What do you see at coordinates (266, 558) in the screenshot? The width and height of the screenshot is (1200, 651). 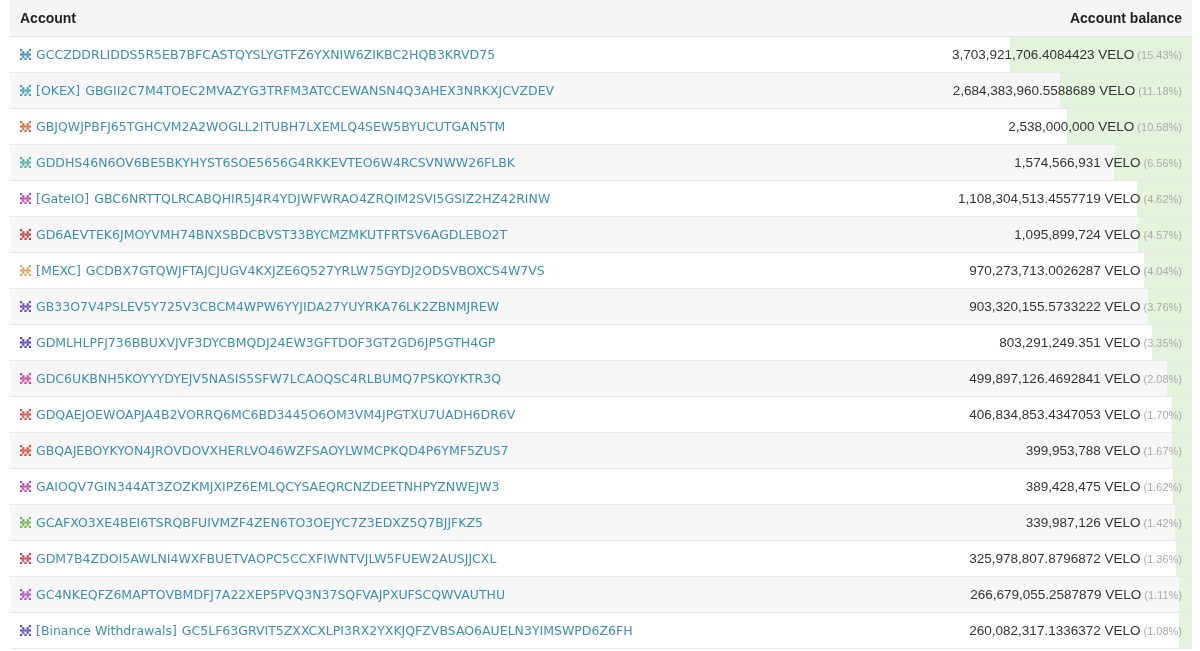 I see `account-address-link: GDM7B4ZDOI5AWLNI4WXFBUETVAOPC5CCXFIWNTVJLW5FUEW2AUSJJCXL` at bounding box center [266, 558].